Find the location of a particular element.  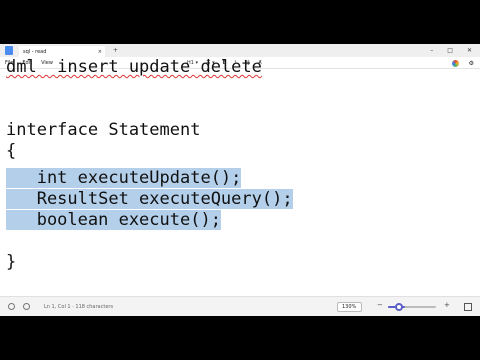

editor-text: dml insert update delete is located at coordinates (134, 67).